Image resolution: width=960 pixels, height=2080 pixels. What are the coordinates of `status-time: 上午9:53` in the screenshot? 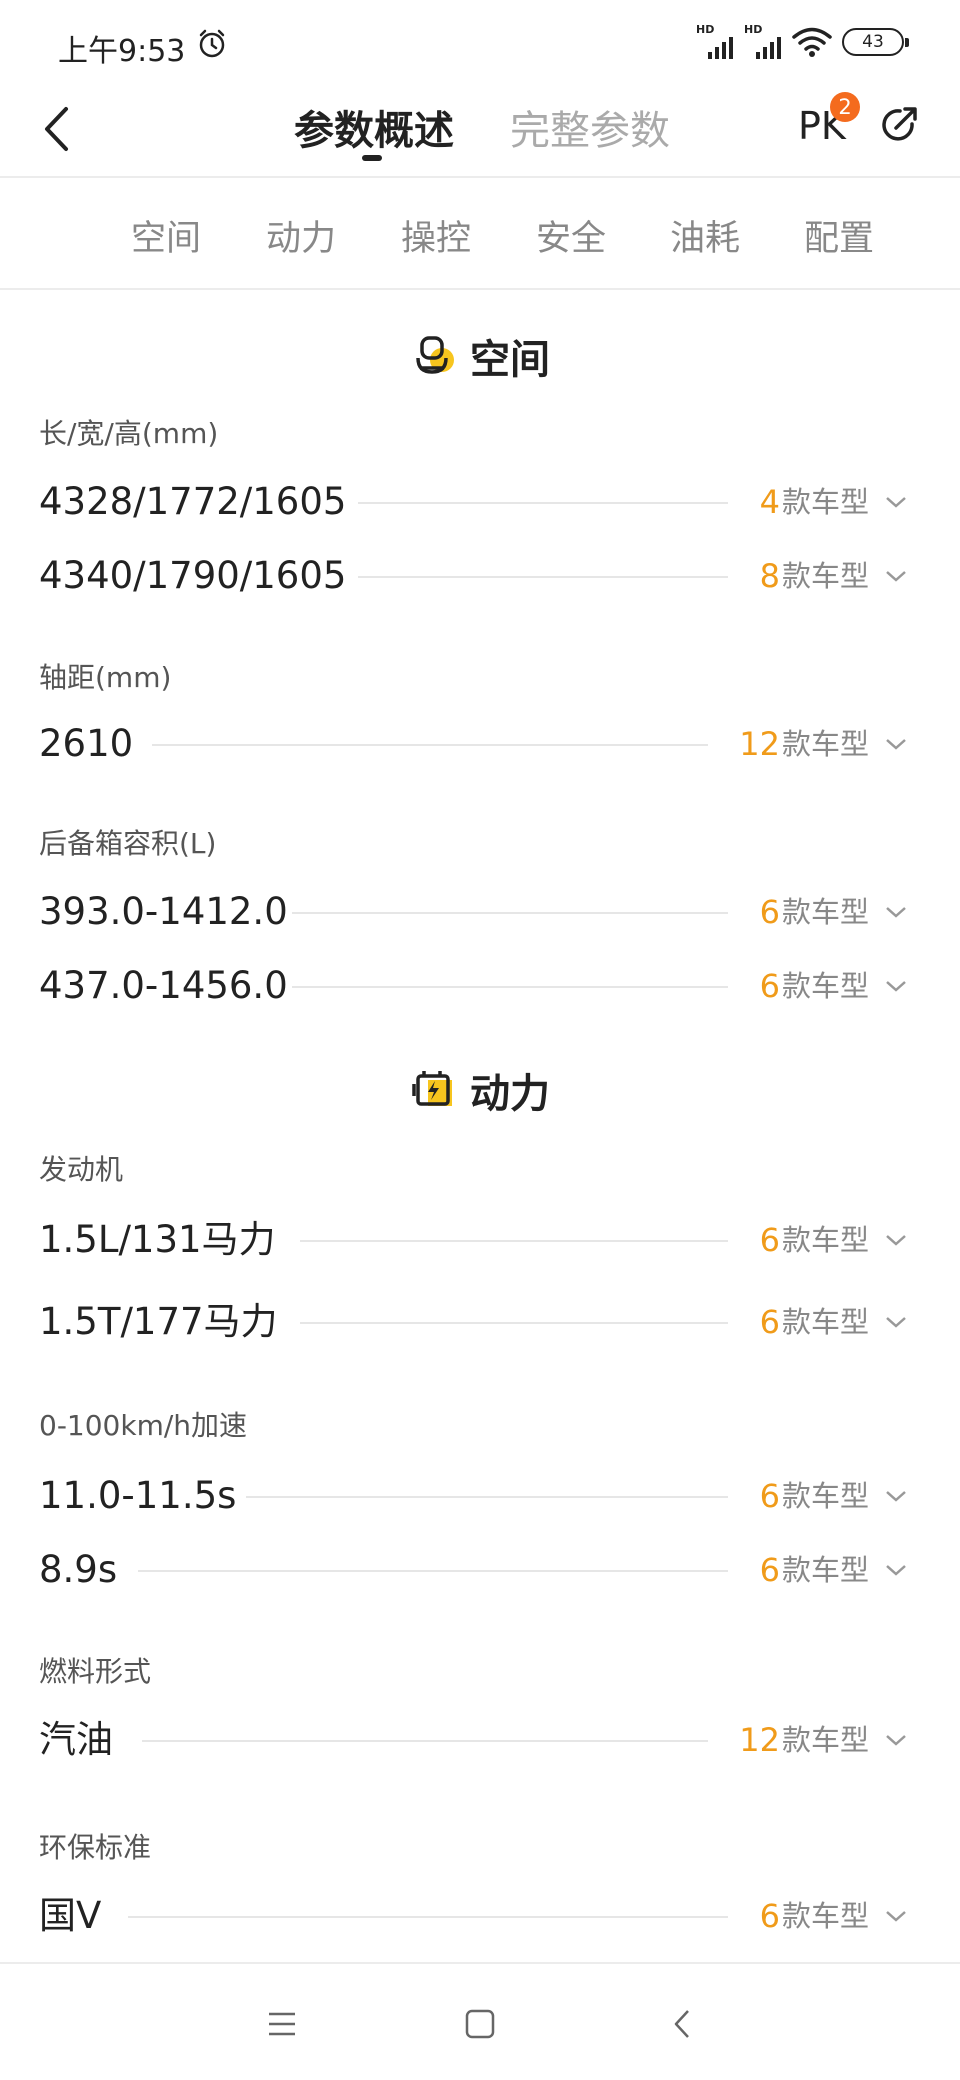 It's located at (122, 51).